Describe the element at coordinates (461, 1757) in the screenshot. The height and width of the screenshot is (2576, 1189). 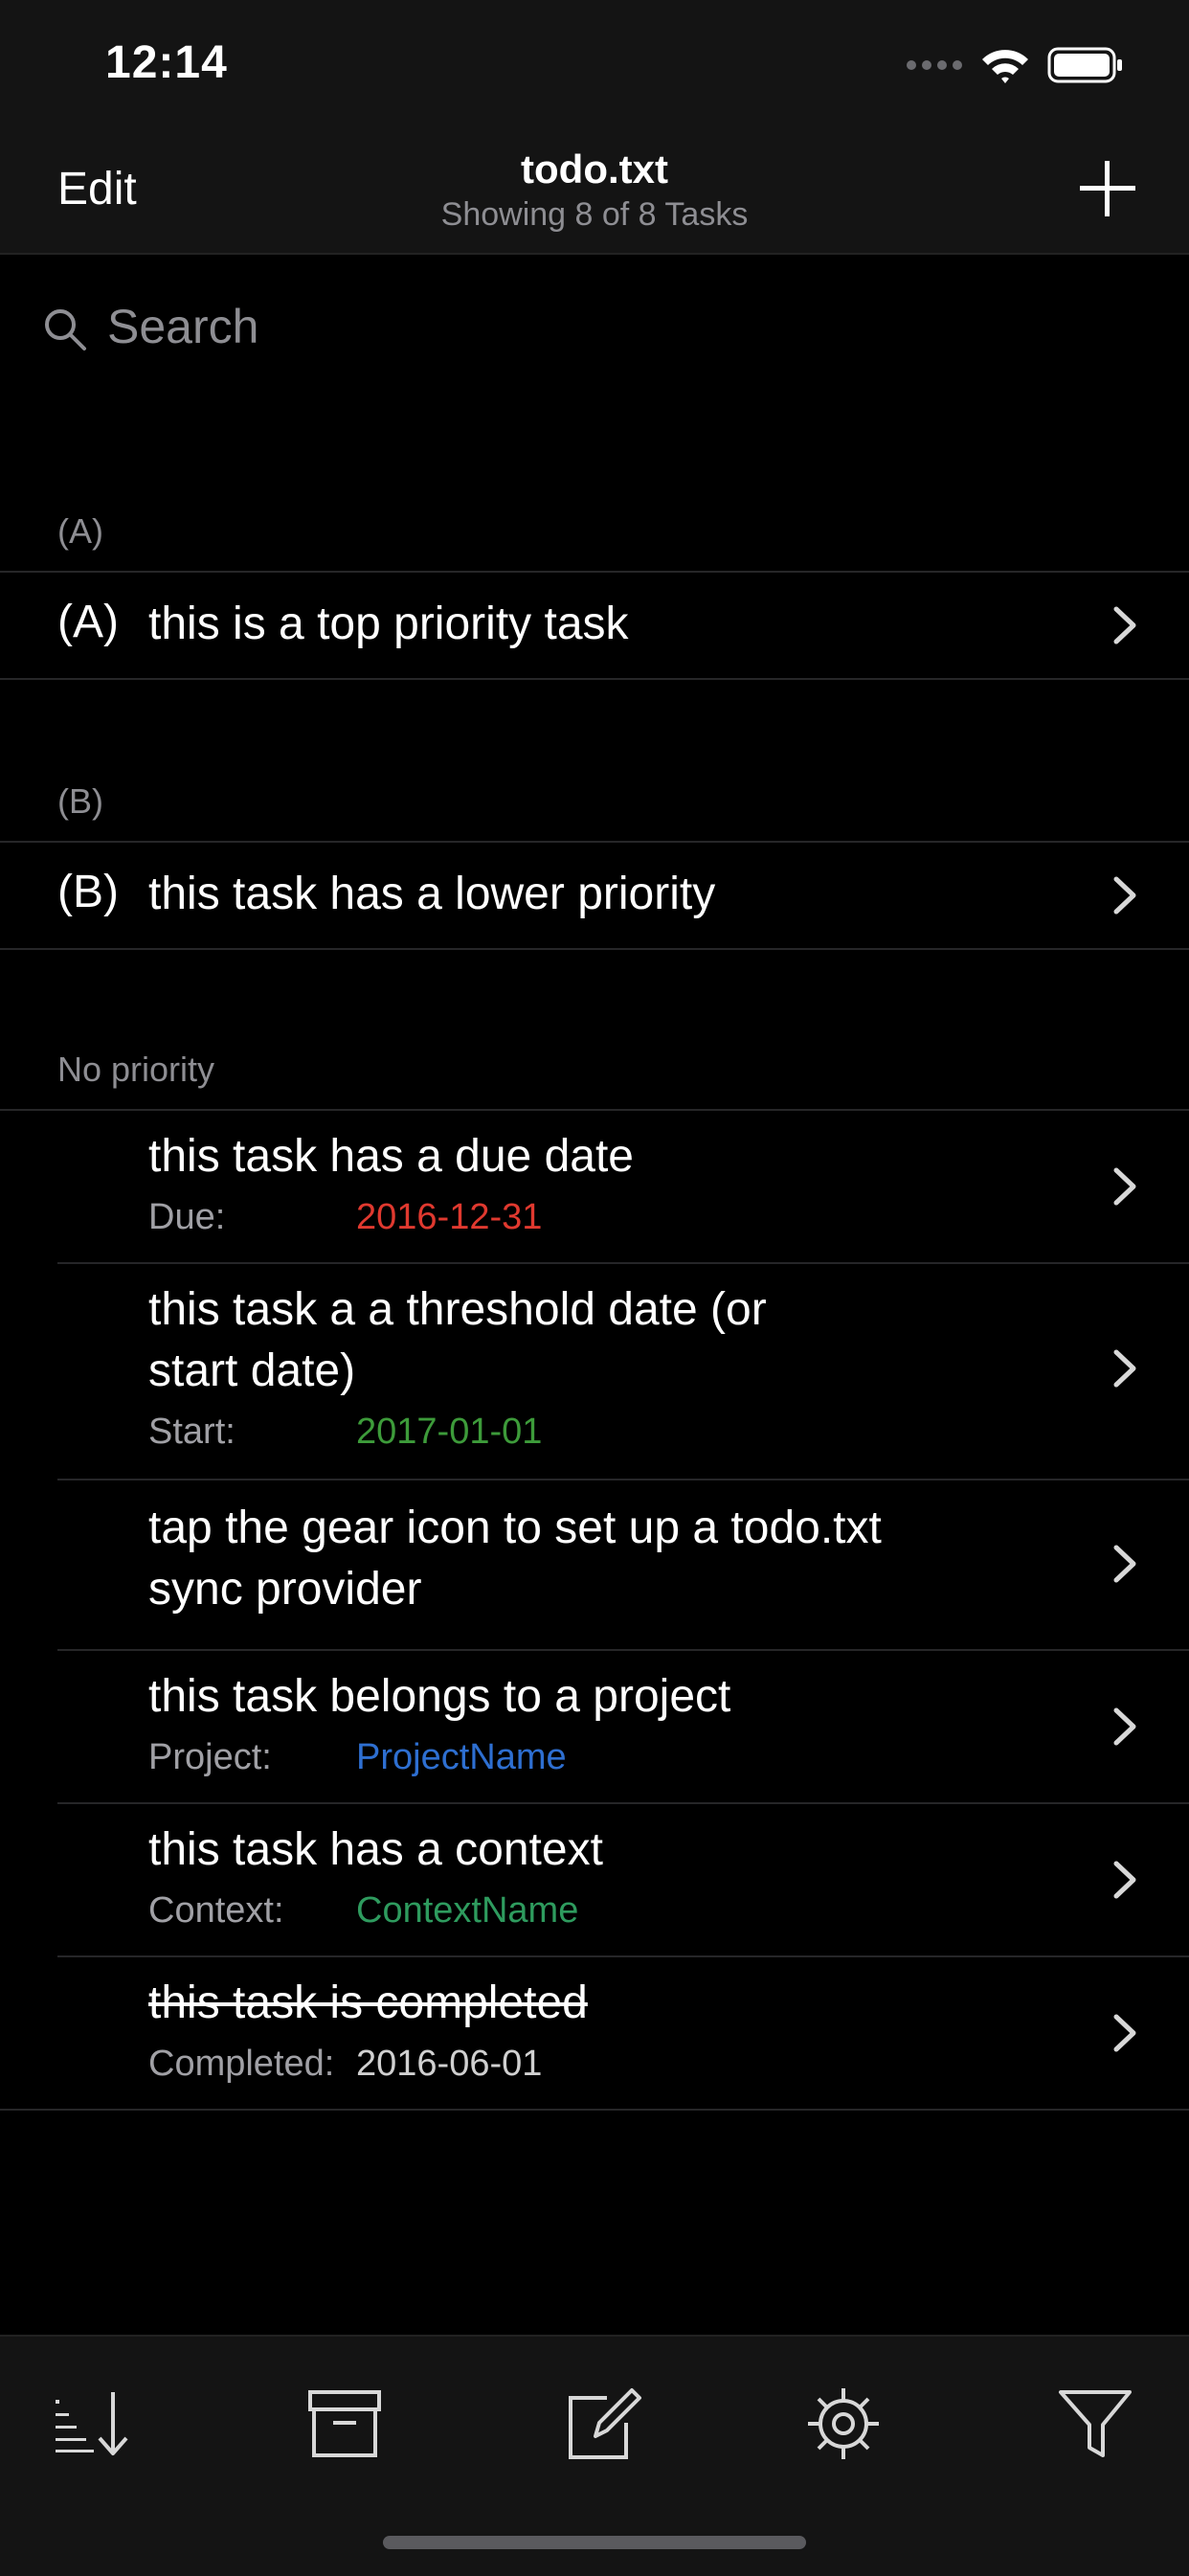
I see `project-value: ProjectName` at that location.